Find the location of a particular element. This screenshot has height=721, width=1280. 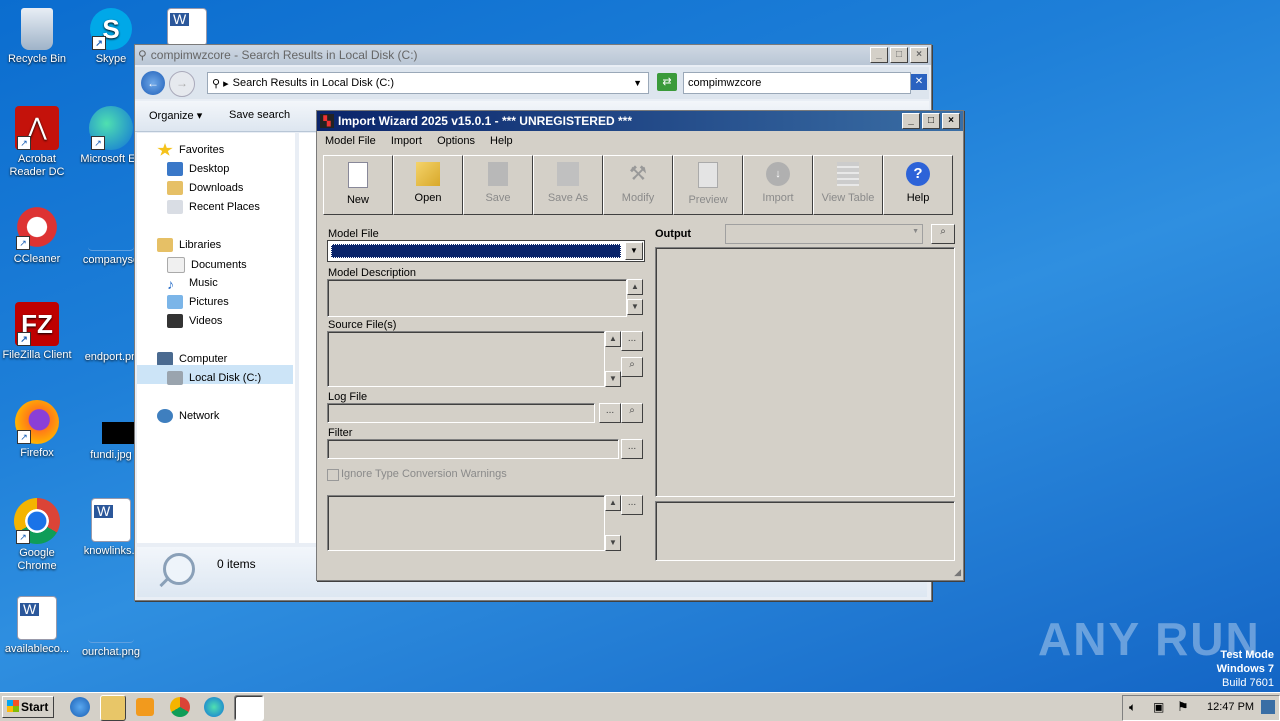

source-file-tool-icon: ⌕ is located at coordinates (632, 367).